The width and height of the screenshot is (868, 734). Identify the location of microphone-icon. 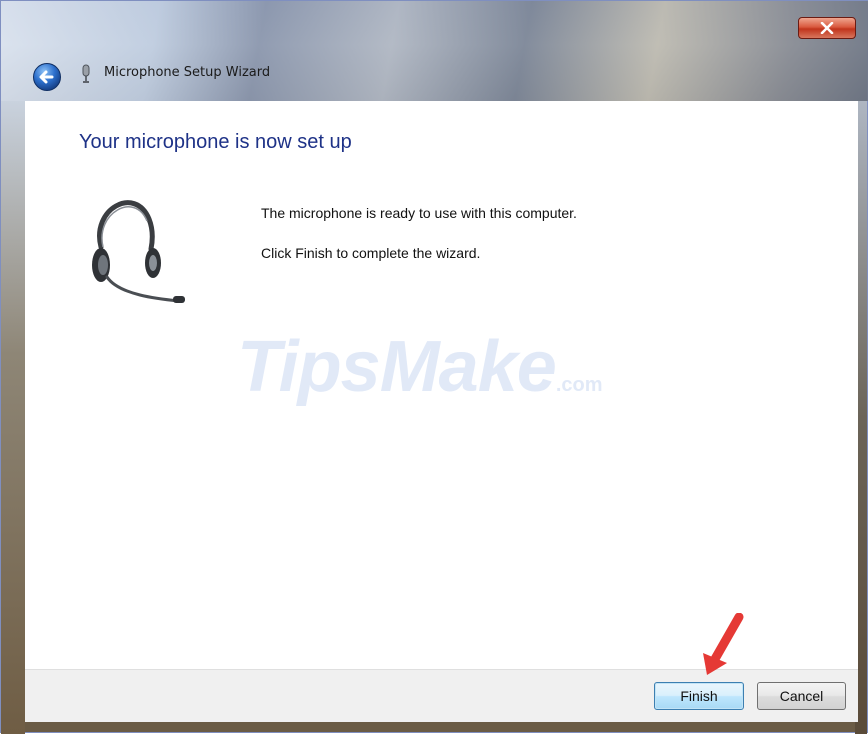
(86, 73).